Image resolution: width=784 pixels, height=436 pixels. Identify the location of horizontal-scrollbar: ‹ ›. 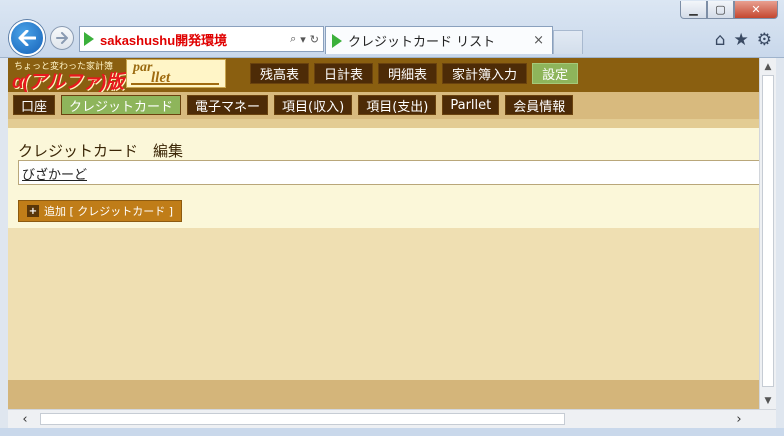
(392, 418).